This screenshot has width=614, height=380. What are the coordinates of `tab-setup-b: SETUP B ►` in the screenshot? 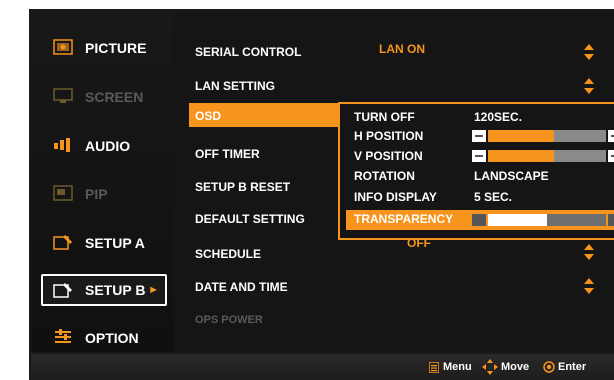 It's located at (104, 290).